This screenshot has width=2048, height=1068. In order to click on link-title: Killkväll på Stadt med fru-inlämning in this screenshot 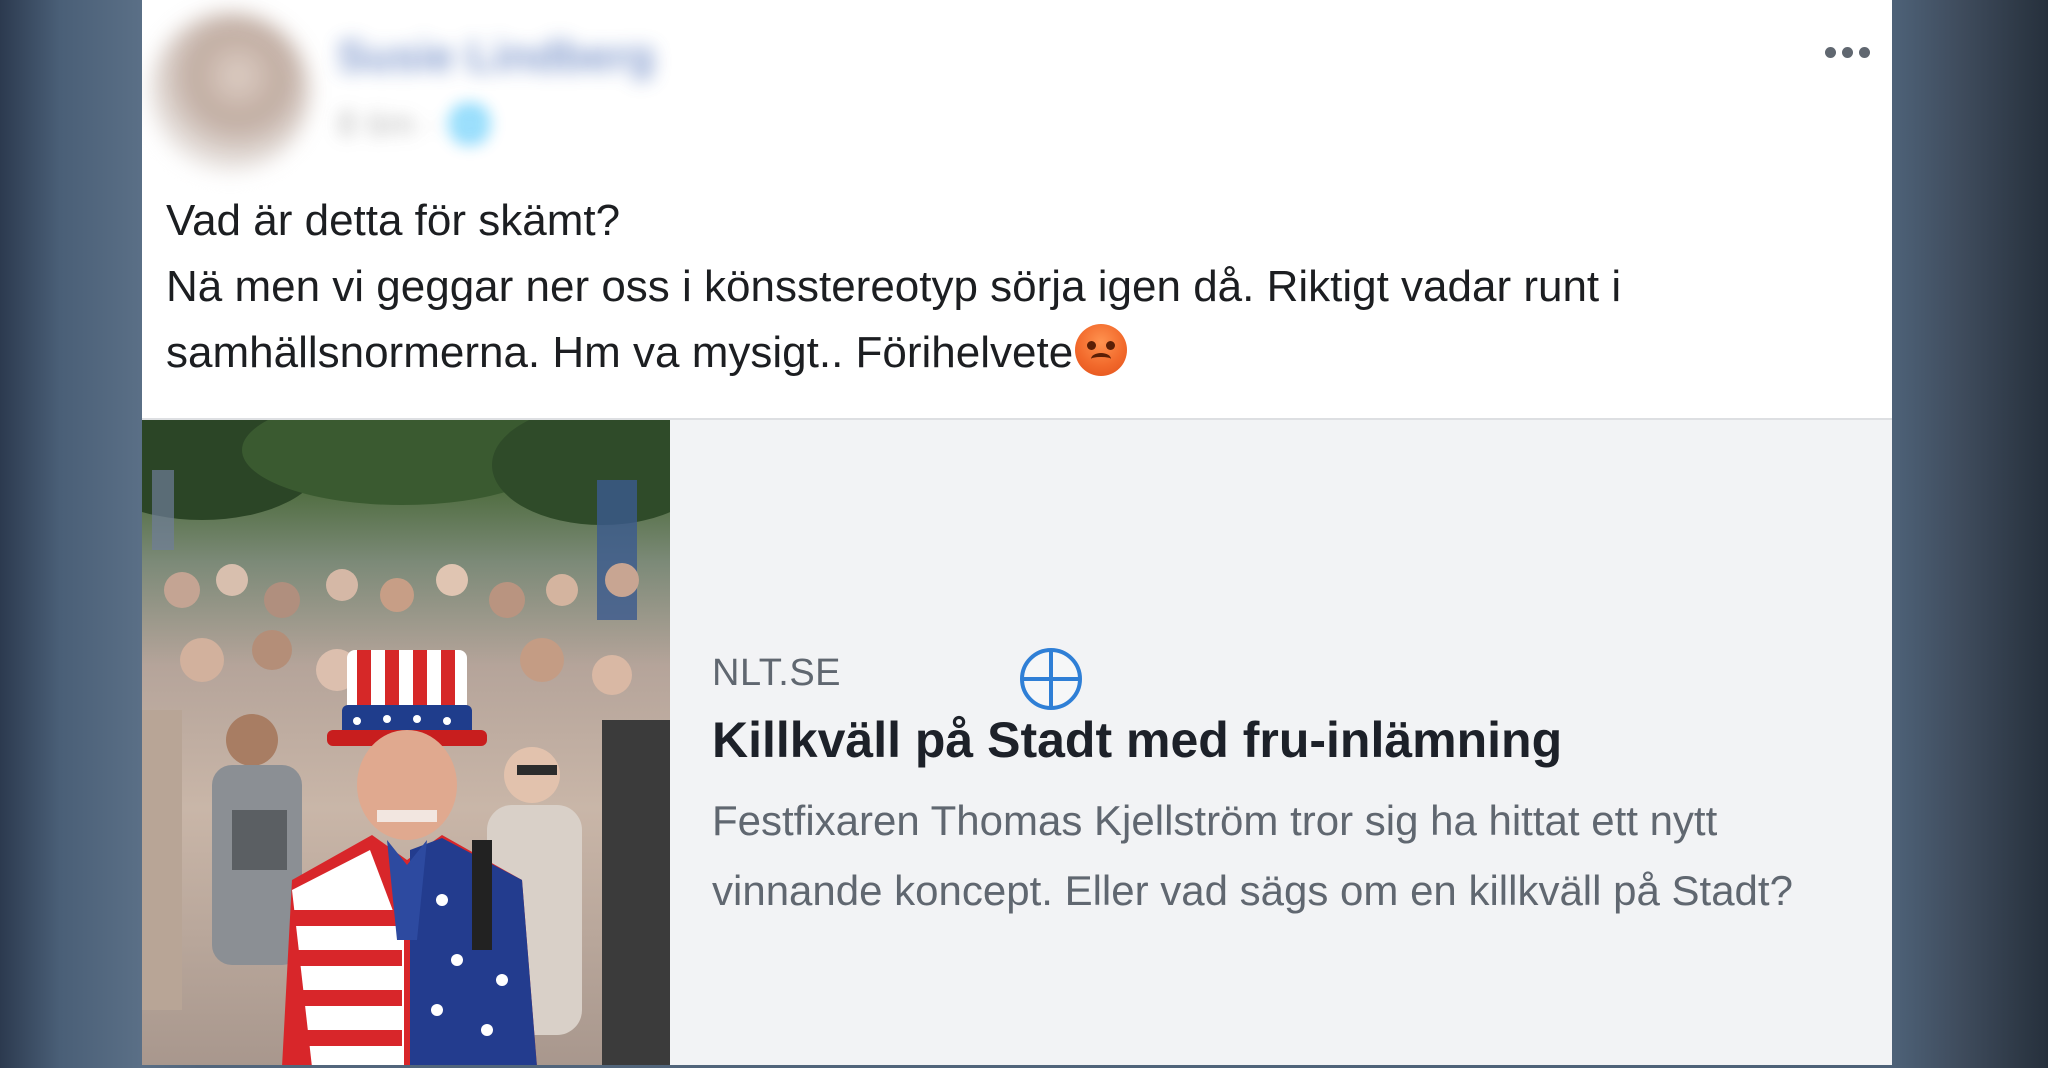, I will do `click(1287, 740)`.